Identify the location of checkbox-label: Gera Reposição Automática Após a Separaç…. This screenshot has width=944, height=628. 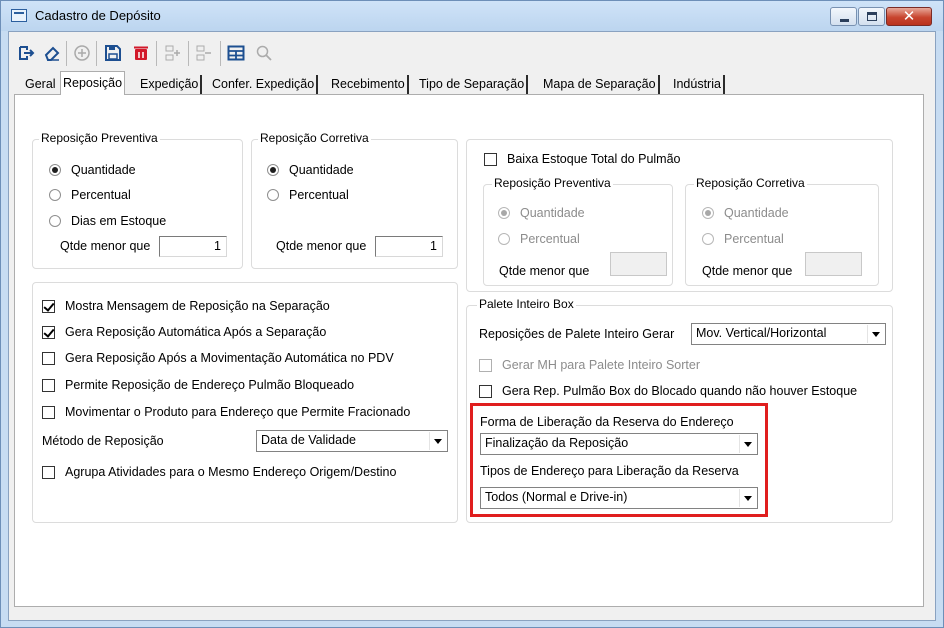
(196, 332).